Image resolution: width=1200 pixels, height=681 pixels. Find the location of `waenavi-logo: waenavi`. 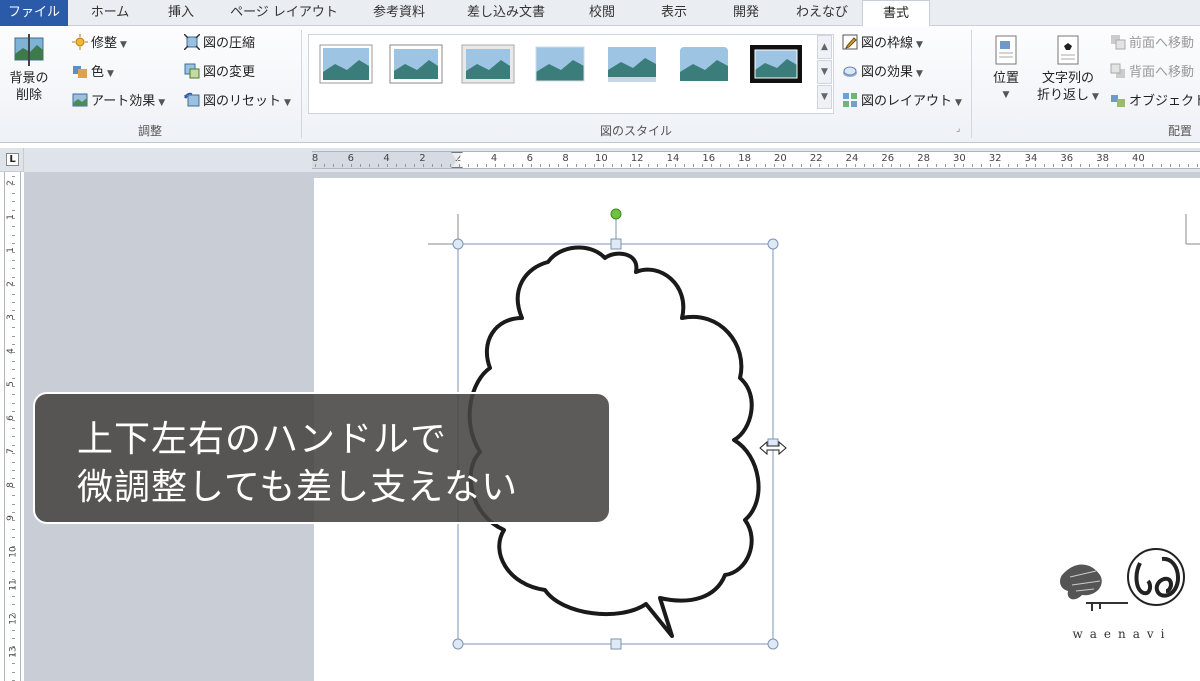

waenavi-logo: waenavi is located at coordinates (1122, 602).